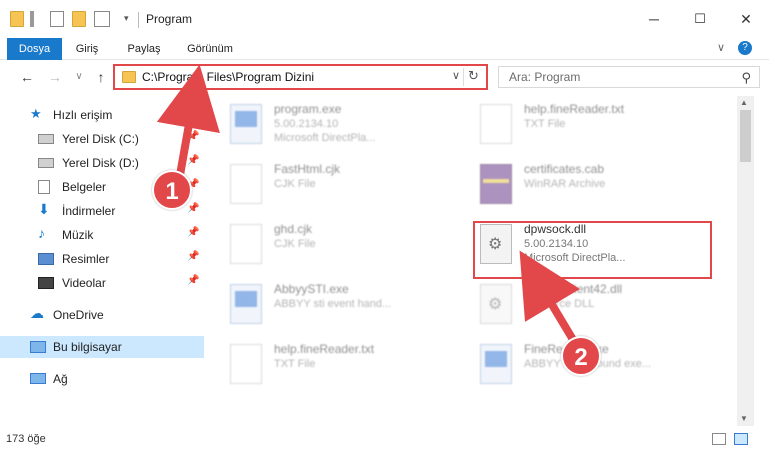  I want to click on annotation-circle-1: 1, so click(172, 190).